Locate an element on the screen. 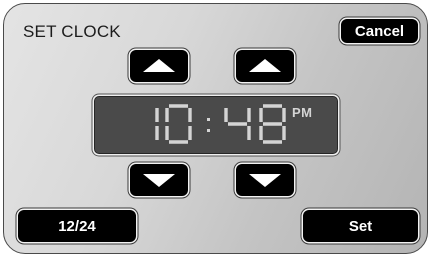 The image size is (431, 257). minute-ones-digit is located at coordinates (272, 124).